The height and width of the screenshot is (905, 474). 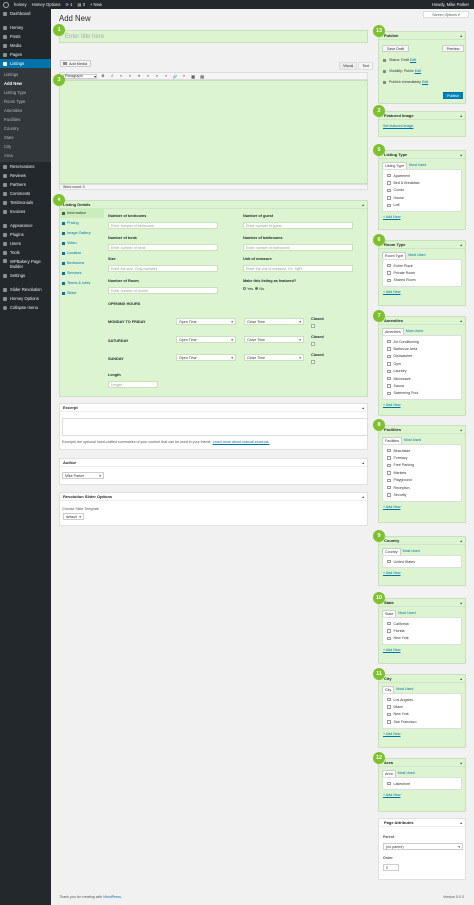 I want to click on menu-media: Media, so click(x=25, y=45).